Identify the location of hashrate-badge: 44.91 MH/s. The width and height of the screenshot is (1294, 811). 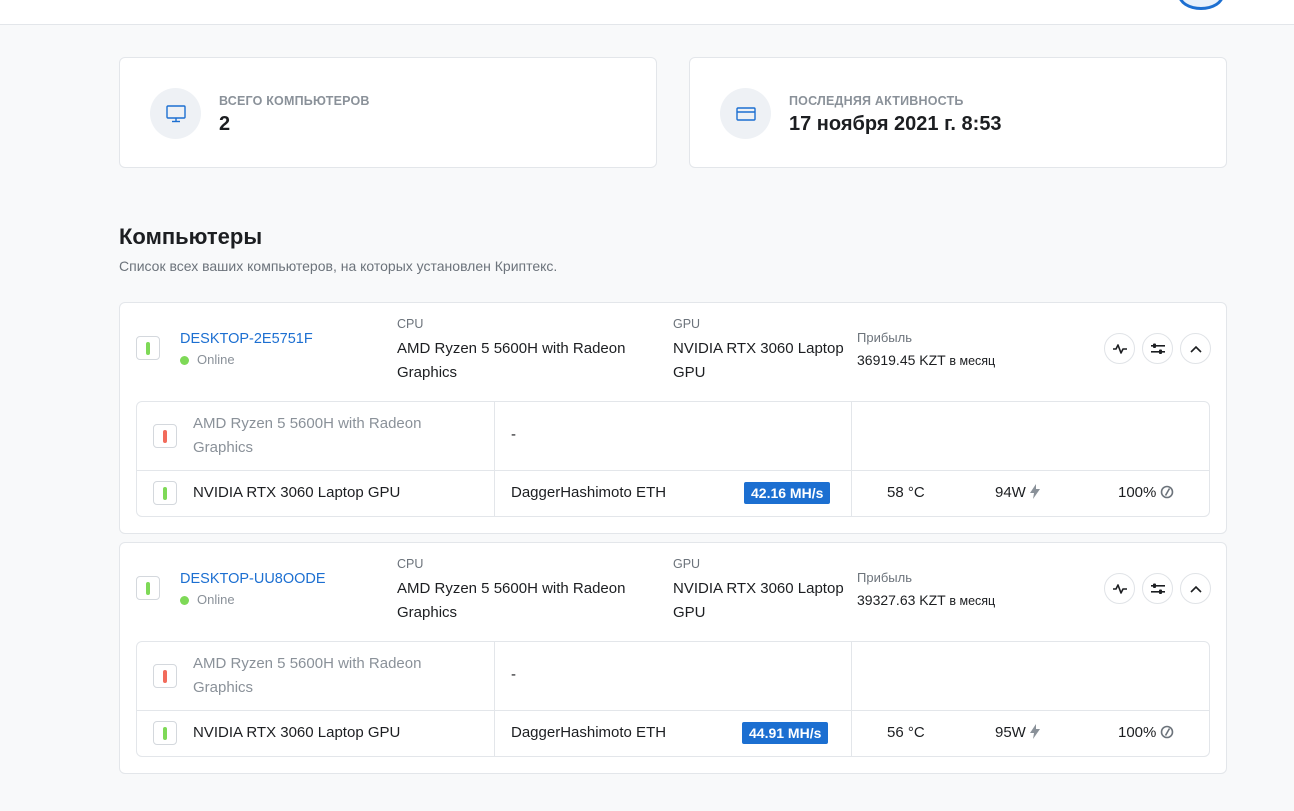
(785, 733).